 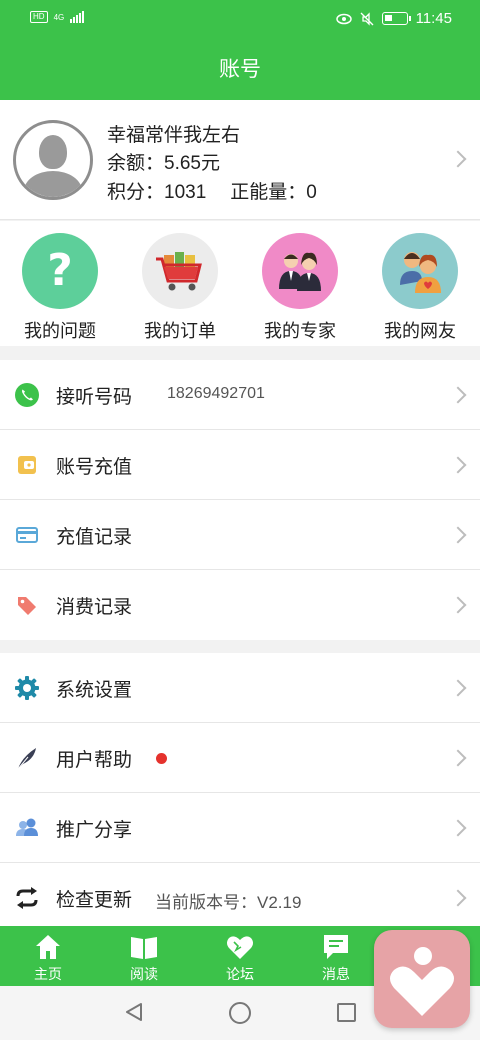 I want to click on menu-item-label: 推广分享, so click(x=94, y=830).